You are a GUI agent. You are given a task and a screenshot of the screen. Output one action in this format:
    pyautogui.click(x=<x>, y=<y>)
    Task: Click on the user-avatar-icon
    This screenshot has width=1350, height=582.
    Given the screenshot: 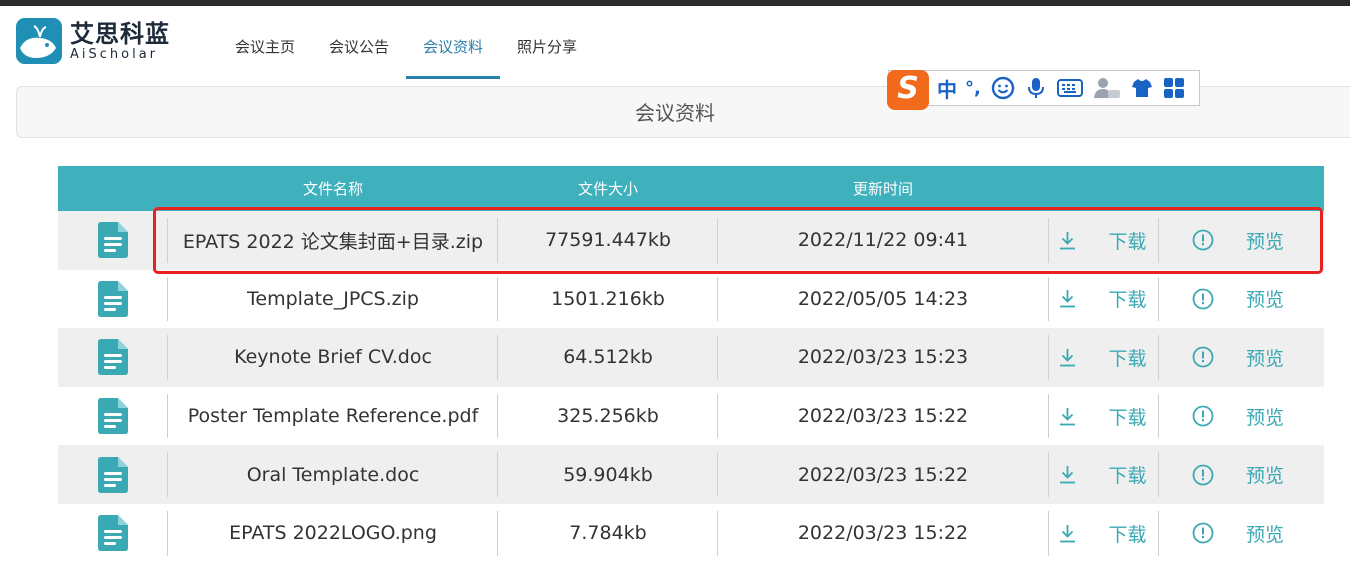 What is the action you would take?
    pyautogui.click(x=1107, y=88)
    